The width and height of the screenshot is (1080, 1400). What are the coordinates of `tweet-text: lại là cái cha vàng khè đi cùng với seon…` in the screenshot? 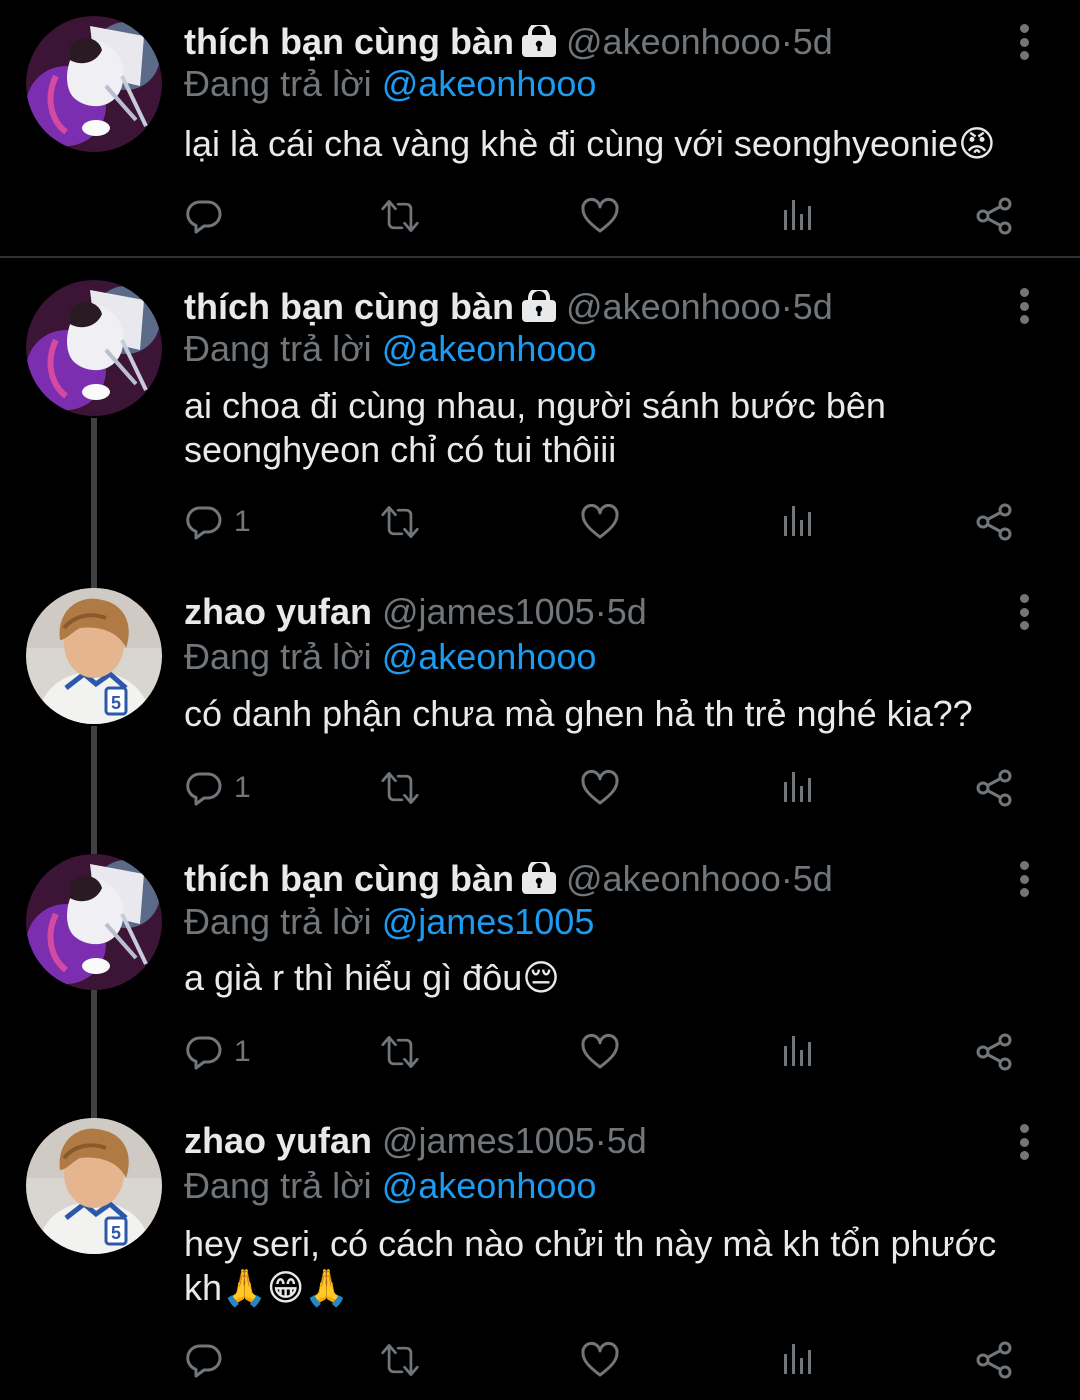 It's located at (590, 143).